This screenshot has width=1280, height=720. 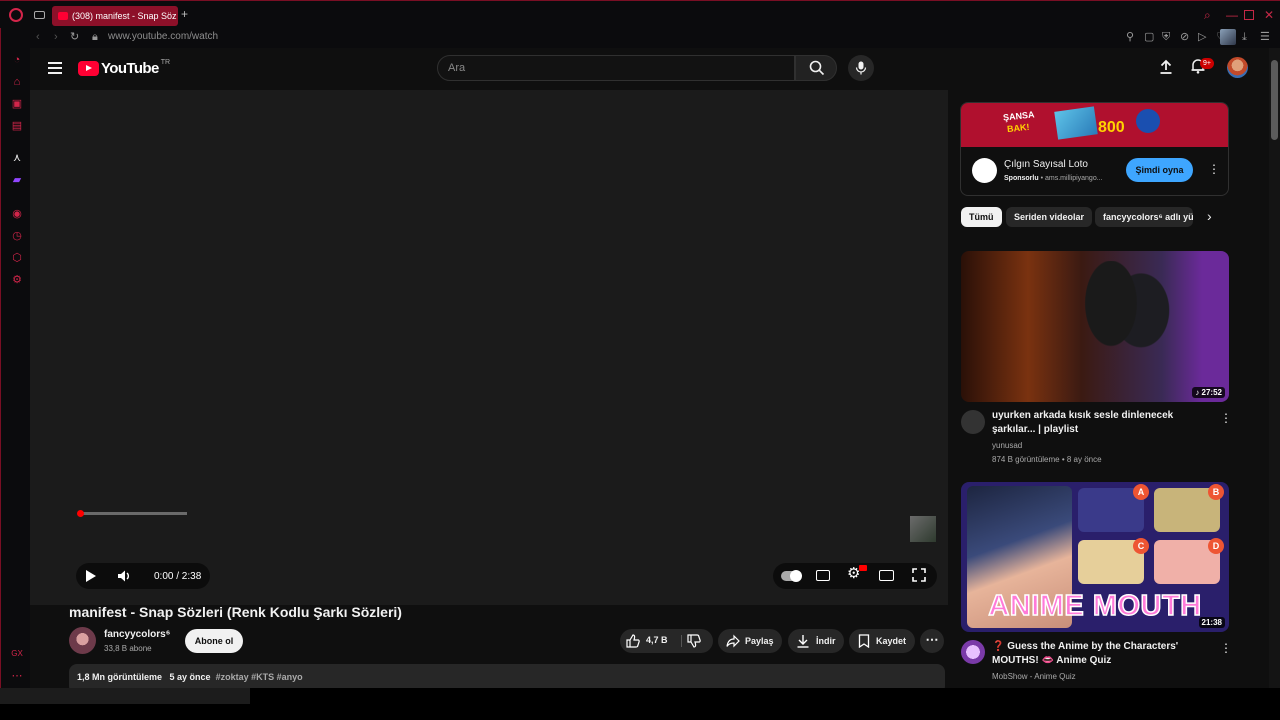 I want to click on share-button: Paylaş, so click(x=750, y=641).